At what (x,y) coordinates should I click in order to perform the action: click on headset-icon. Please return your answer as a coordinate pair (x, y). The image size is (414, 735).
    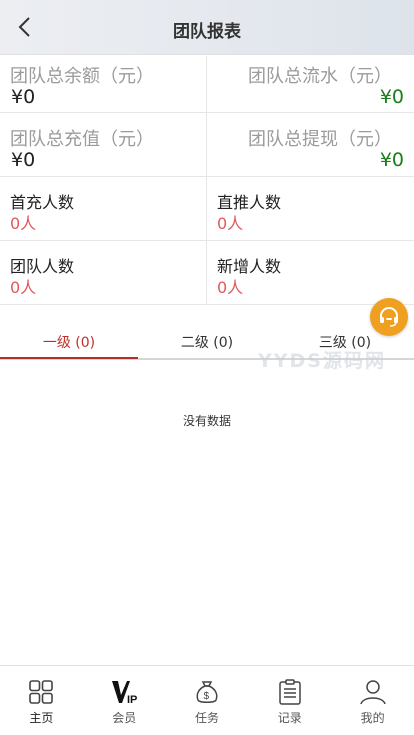
    Looking at the image, I should click on (389, 317).